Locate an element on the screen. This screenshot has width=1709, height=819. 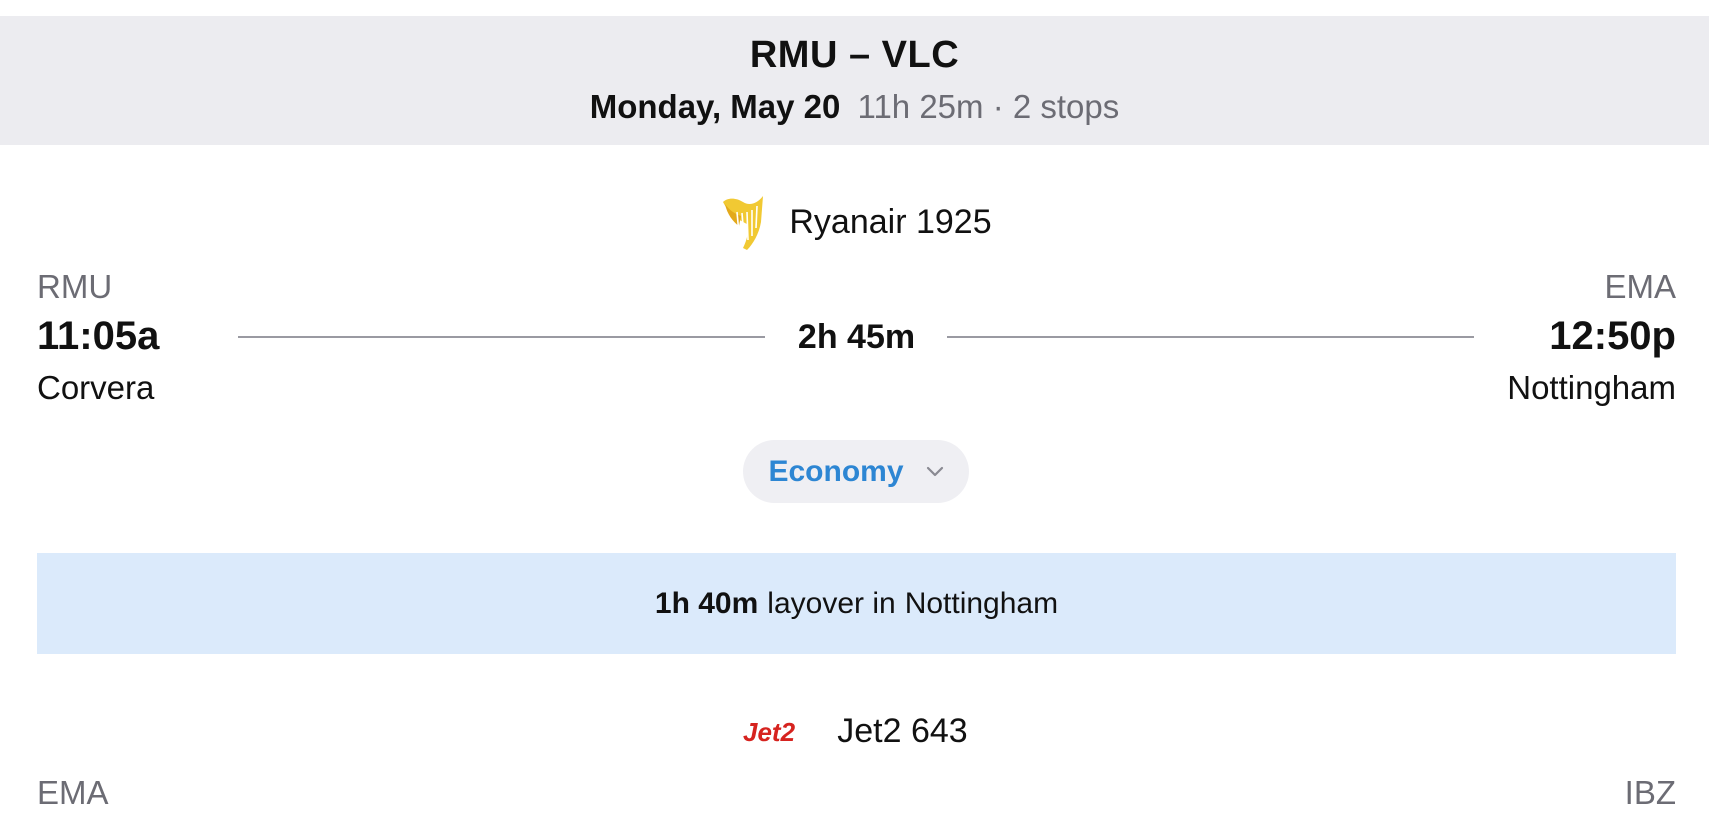
layover-banner: 1h 40m layover in Nottingham is located at coordinates (856, 603).